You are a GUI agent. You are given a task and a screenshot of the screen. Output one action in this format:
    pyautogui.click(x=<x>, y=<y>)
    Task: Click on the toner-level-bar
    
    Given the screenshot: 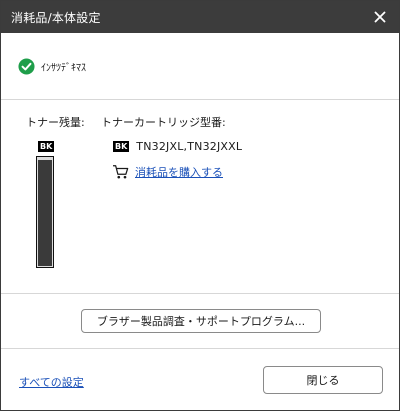 What is the action you would take?
    pyautogui.click(x=45, y=212)
    